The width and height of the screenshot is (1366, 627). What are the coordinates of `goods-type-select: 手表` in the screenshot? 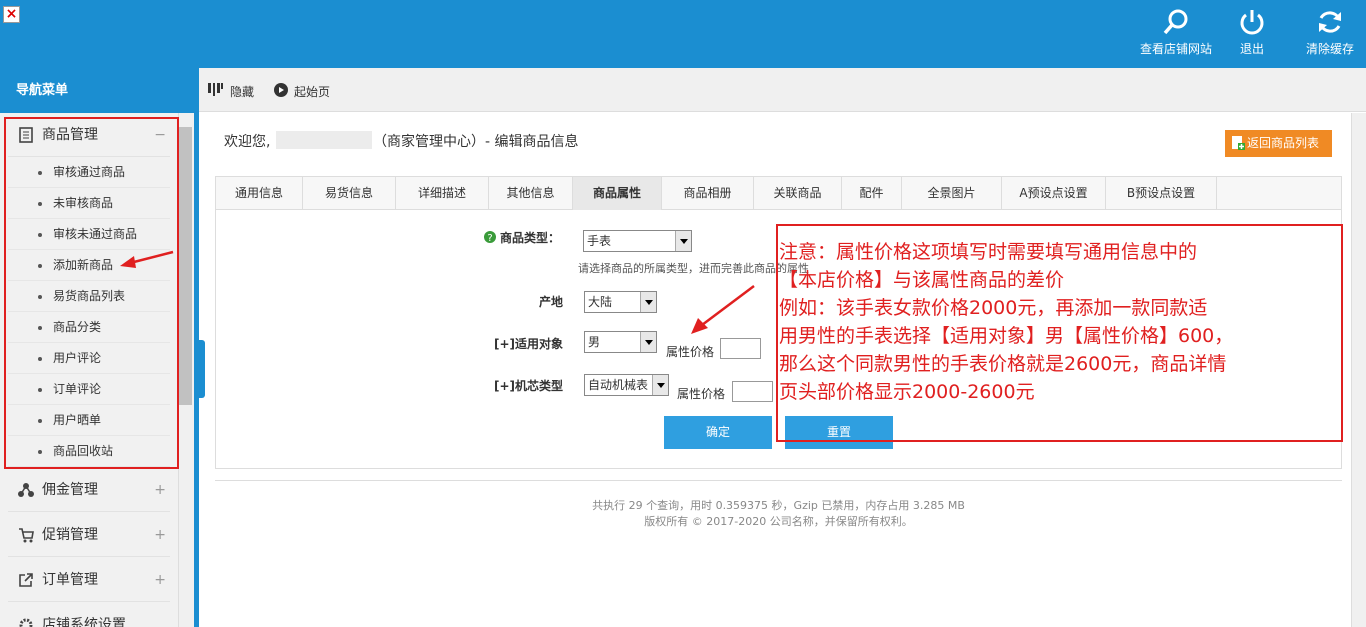 It's located at (637, 241).